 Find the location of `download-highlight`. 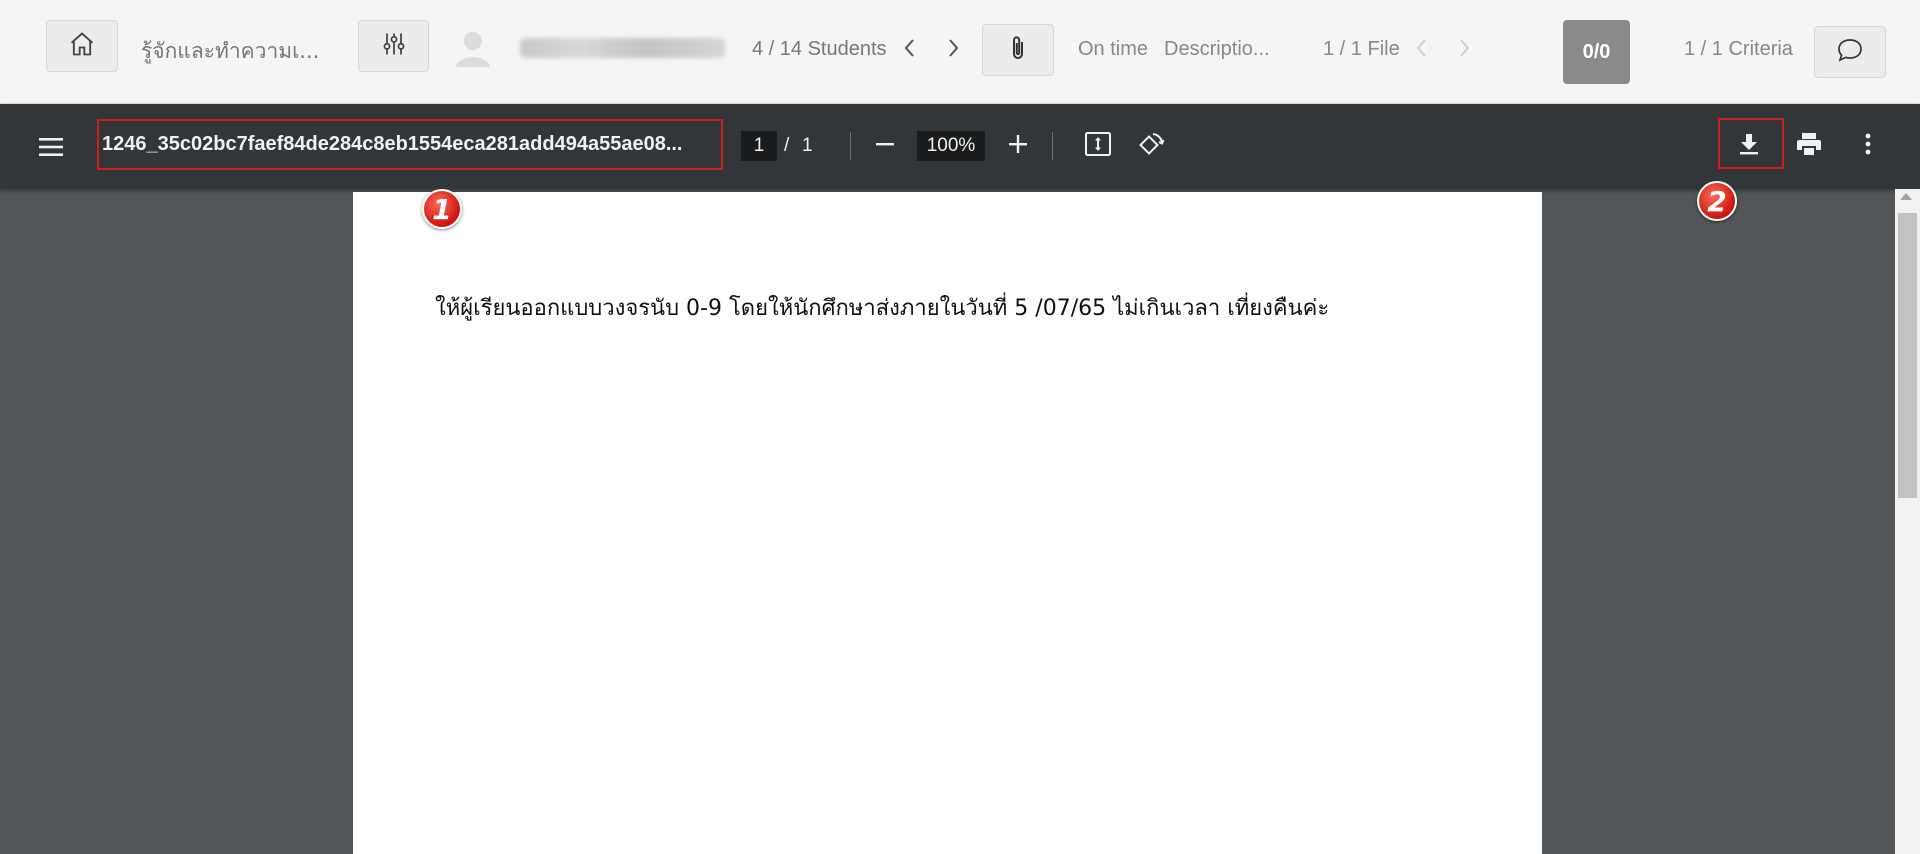

download-highlight is located at coordinates (1751, 143).